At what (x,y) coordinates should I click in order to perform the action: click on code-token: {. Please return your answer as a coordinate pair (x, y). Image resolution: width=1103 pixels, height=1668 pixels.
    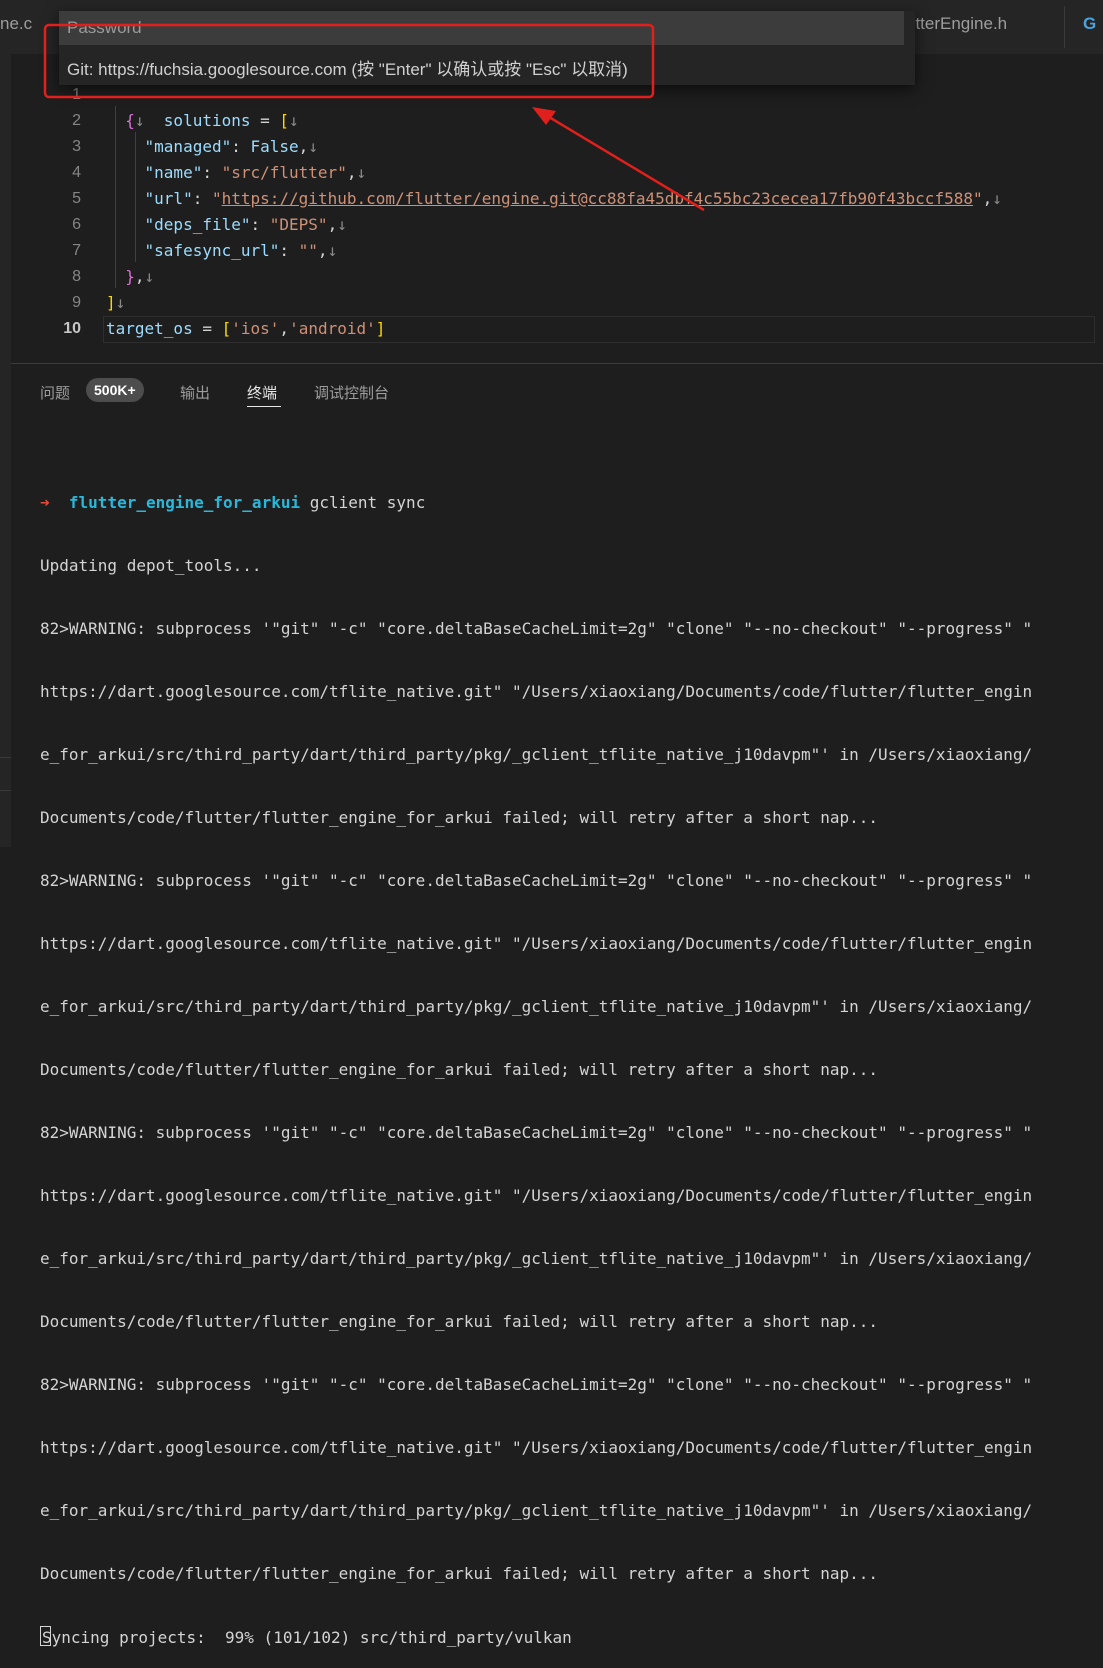
    Looking at the image, I should click on (130, 120).